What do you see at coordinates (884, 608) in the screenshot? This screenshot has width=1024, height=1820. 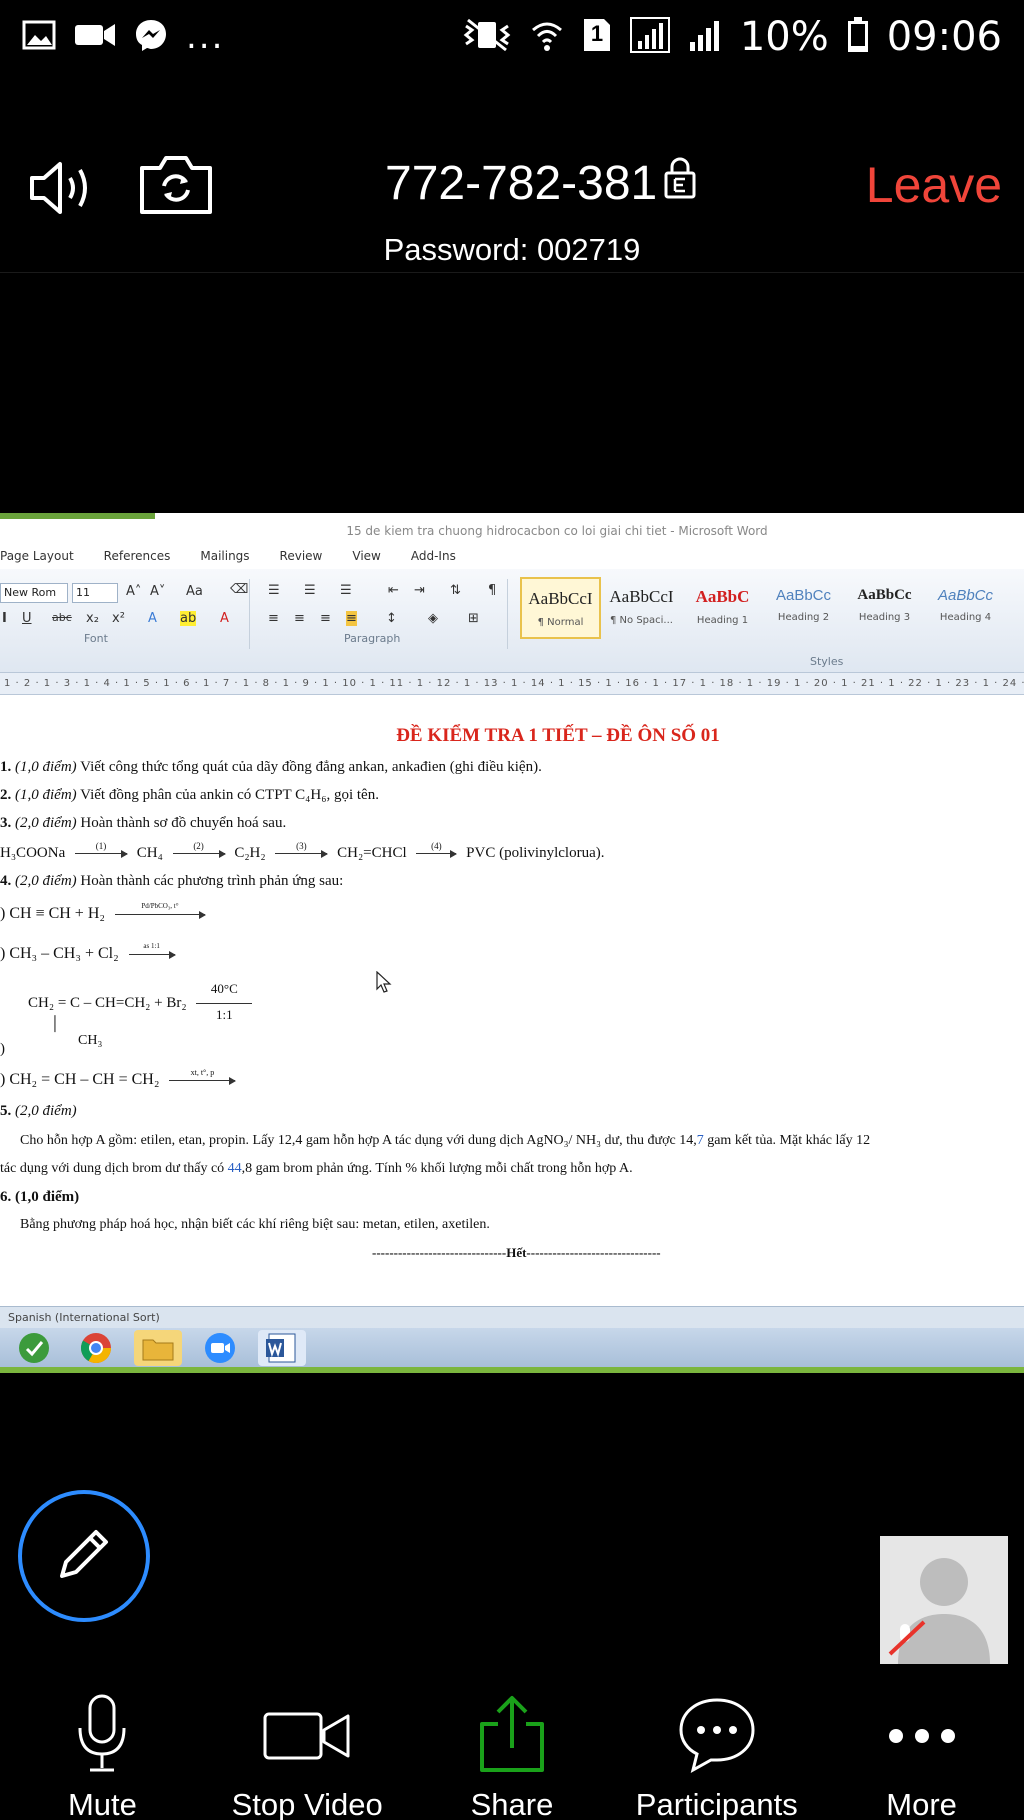 I see `style-heading-3: AaBbCc Heading 3` at bounding box center [884, 608].